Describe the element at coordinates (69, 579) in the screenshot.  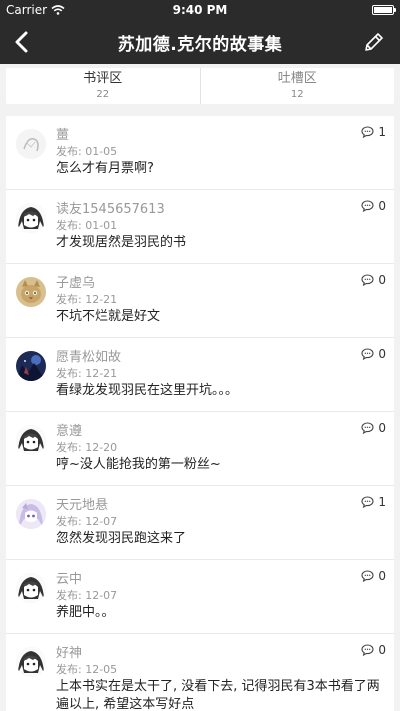
I see `username: 云中` at that location.